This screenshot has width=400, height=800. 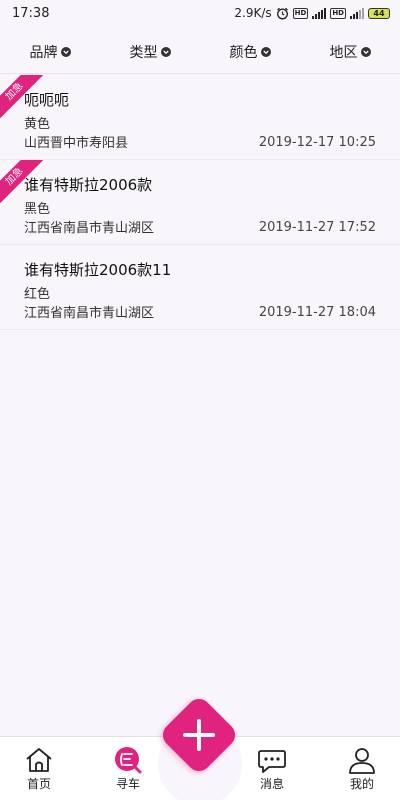 What do you see at coordinates (272, 761) in the screenshot?
I see `chat-bubble-icon` at bounding box center [272, 761].